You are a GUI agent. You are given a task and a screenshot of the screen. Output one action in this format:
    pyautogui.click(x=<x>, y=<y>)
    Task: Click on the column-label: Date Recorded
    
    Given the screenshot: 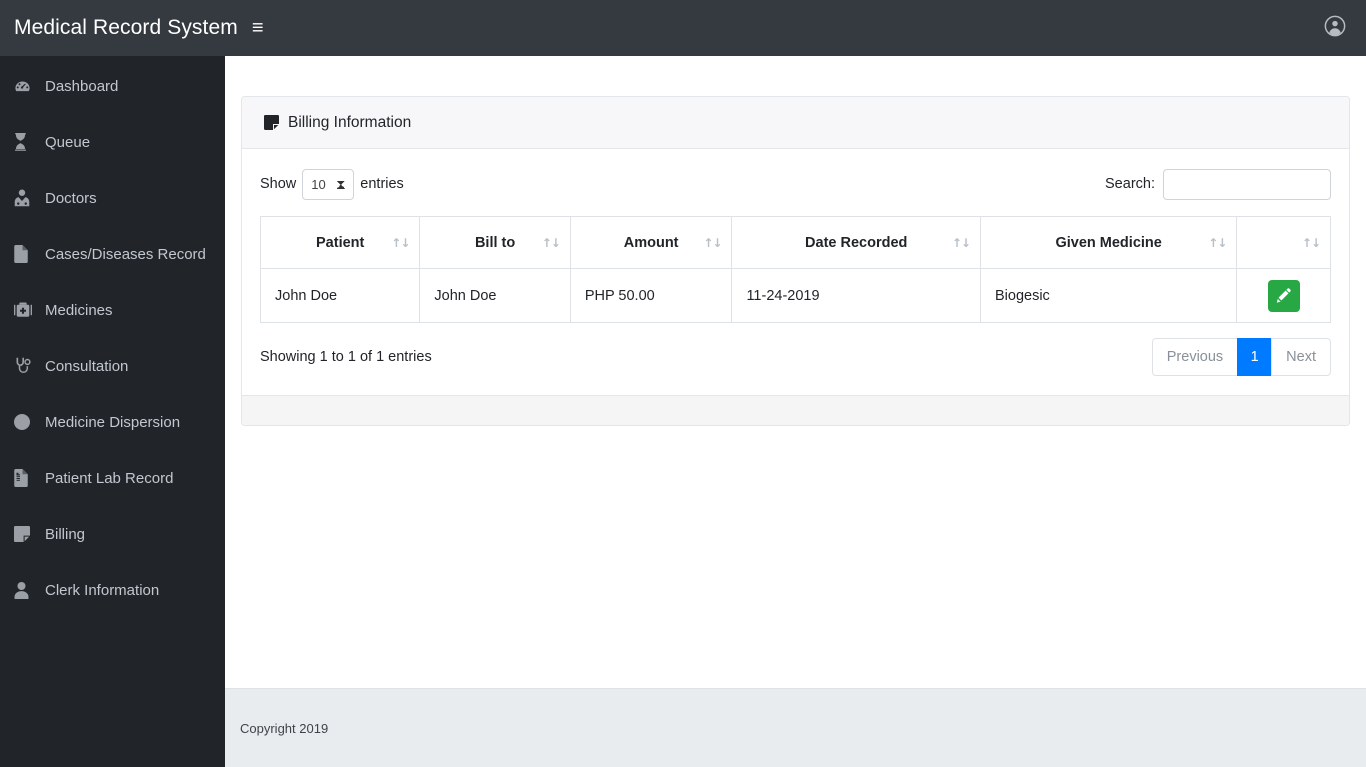 What is the action you would take?
    pyautogui.click(x=856, y=242)
    